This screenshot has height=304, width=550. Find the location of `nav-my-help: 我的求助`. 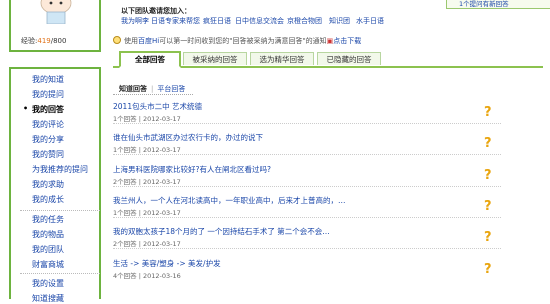

nav-my-help: 我的求助 is located at coordinates (48, 184).